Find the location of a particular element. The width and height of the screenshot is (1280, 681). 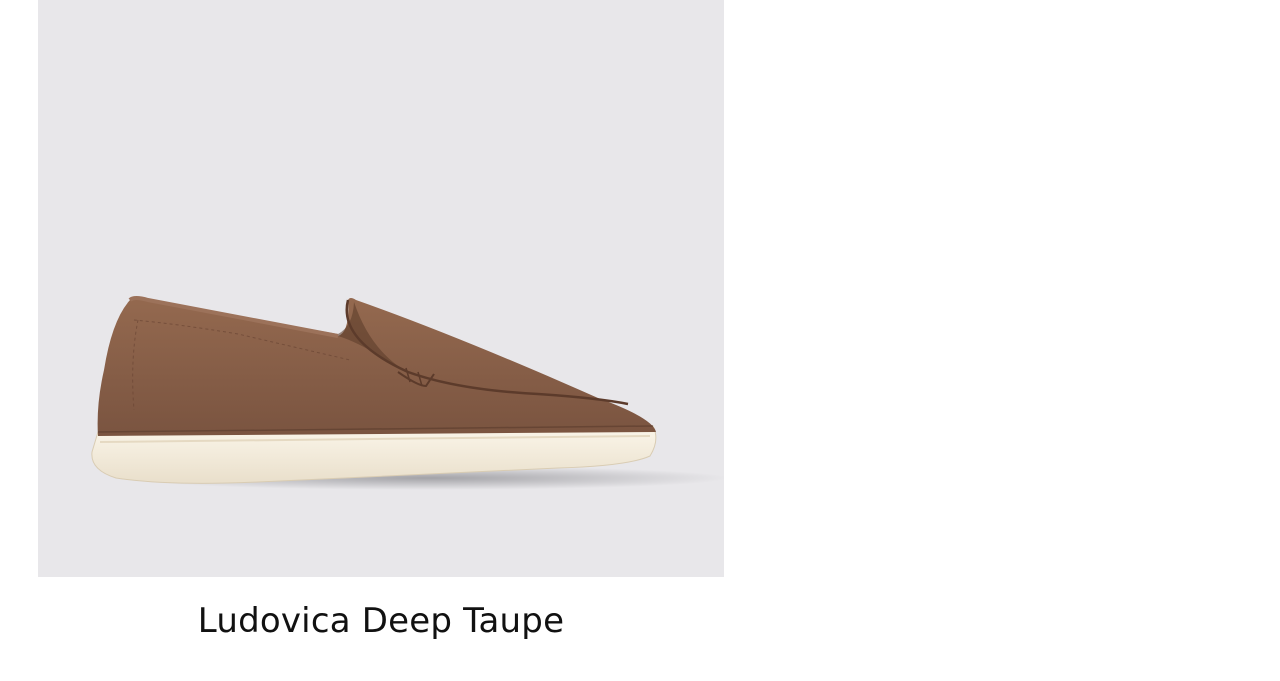

loafer-shoe-illustration is located at coordinates (407, 393).